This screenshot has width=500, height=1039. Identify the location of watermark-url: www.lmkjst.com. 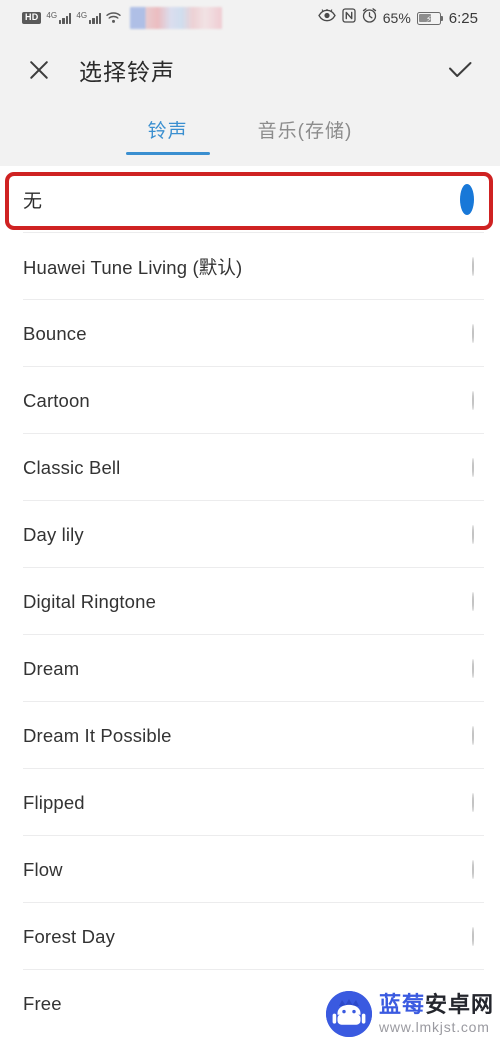
(434, 1027).